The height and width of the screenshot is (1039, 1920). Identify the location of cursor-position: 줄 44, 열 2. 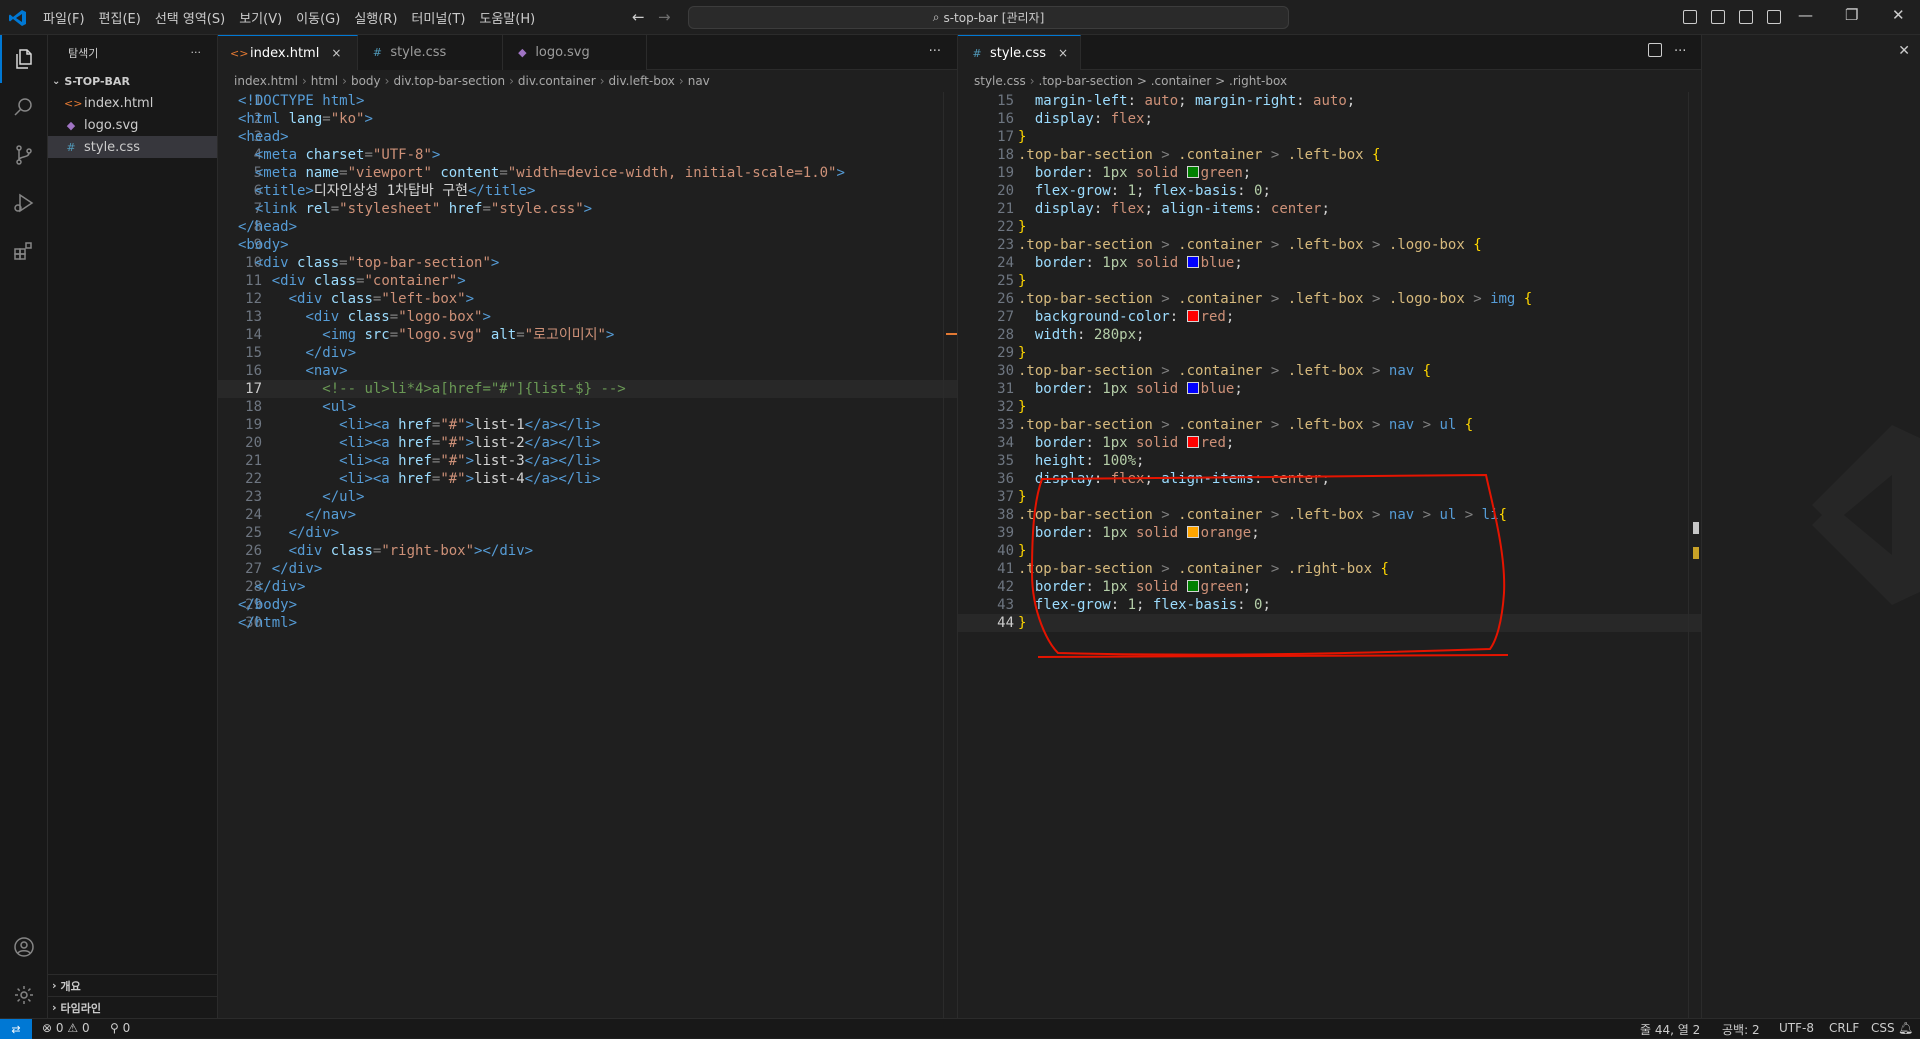
(1670, 1029).